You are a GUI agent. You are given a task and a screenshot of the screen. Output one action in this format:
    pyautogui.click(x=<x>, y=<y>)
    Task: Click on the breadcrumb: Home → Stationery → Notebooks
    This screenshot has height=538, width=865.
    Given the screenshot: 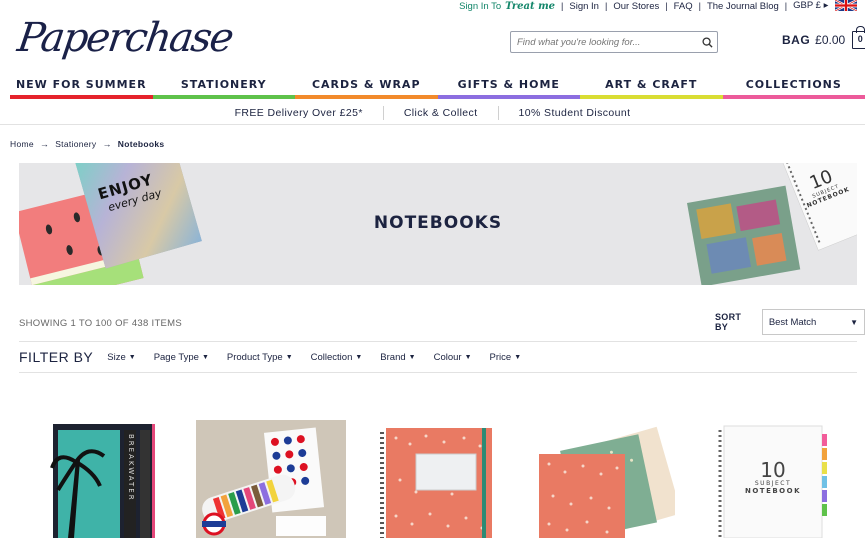 What is the action you would take?
    pyautogui.click(x=87, y=144)
    